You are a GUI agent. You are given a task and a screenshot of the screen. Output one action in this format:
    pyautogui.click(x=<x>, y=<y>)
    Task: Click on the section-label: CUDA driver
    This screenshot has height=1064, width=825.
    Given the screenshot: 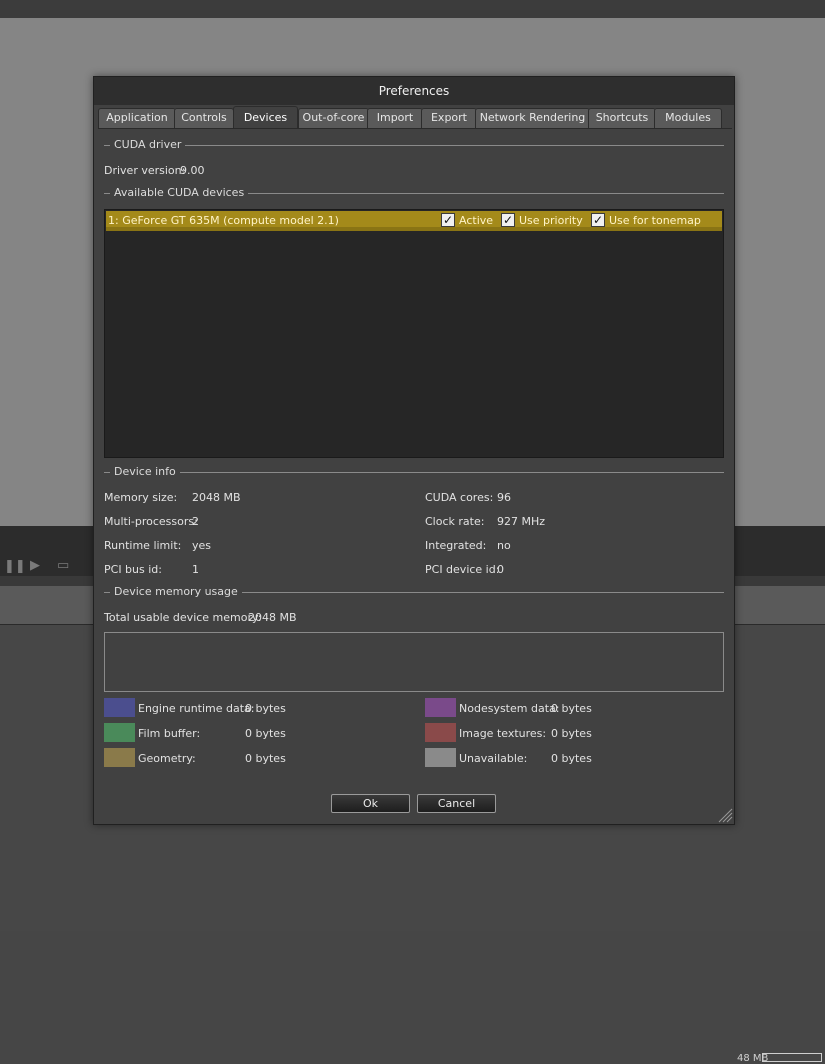 What is the action you would take?
    pyautogui.click(x=148, y=145)
    